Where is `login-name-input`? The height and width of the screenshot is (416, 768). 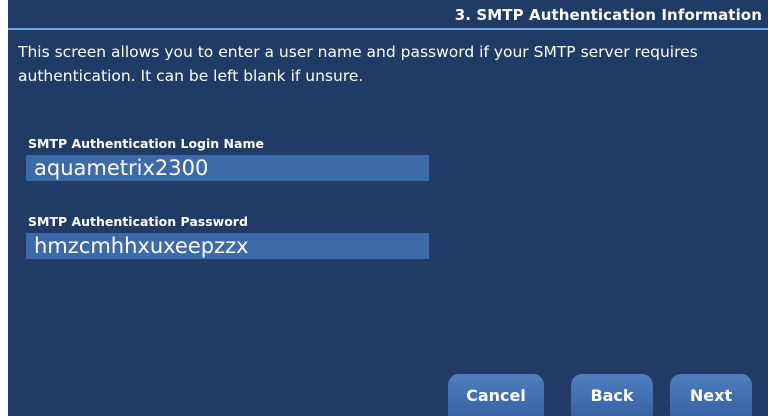 login-name-input is located at coordinates (227, 168).